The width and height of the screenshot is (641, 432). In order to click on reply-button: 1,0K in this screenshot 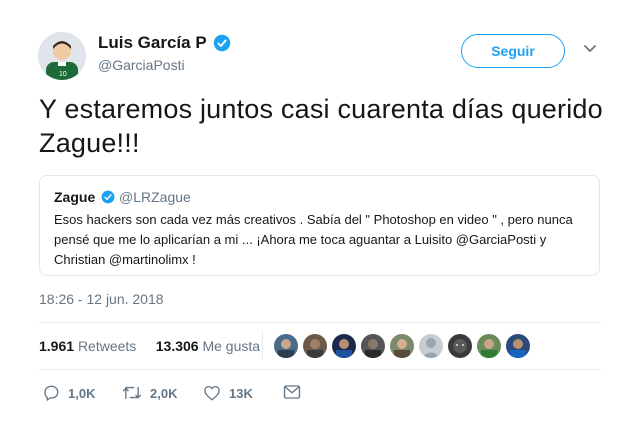, I will do `click(68, 393)`.